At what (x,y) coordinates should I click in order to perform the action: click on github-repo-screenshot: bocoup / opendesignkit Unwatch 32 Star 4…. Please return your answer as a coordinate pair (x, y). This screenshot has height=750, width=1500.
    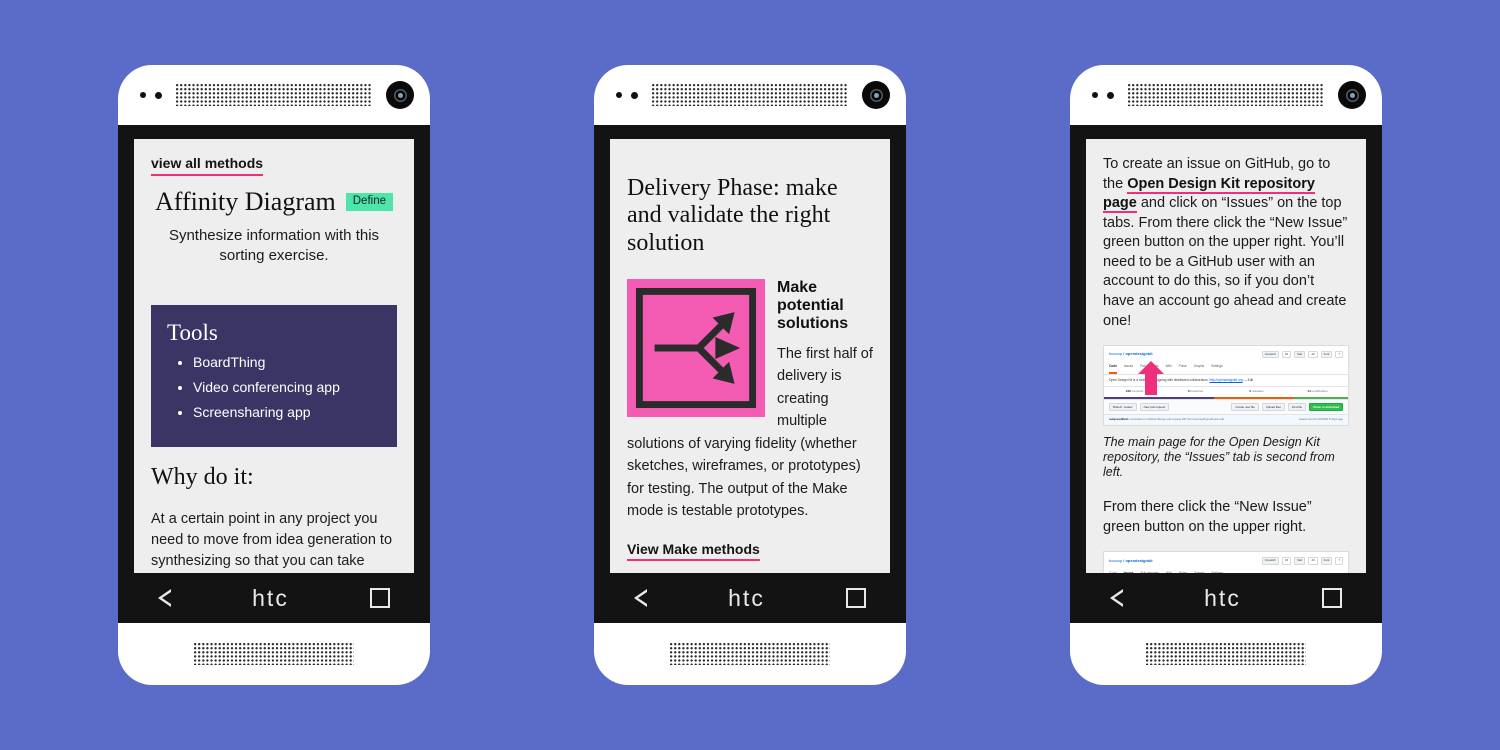
    Looking at the image, I should click on (1226, 385).